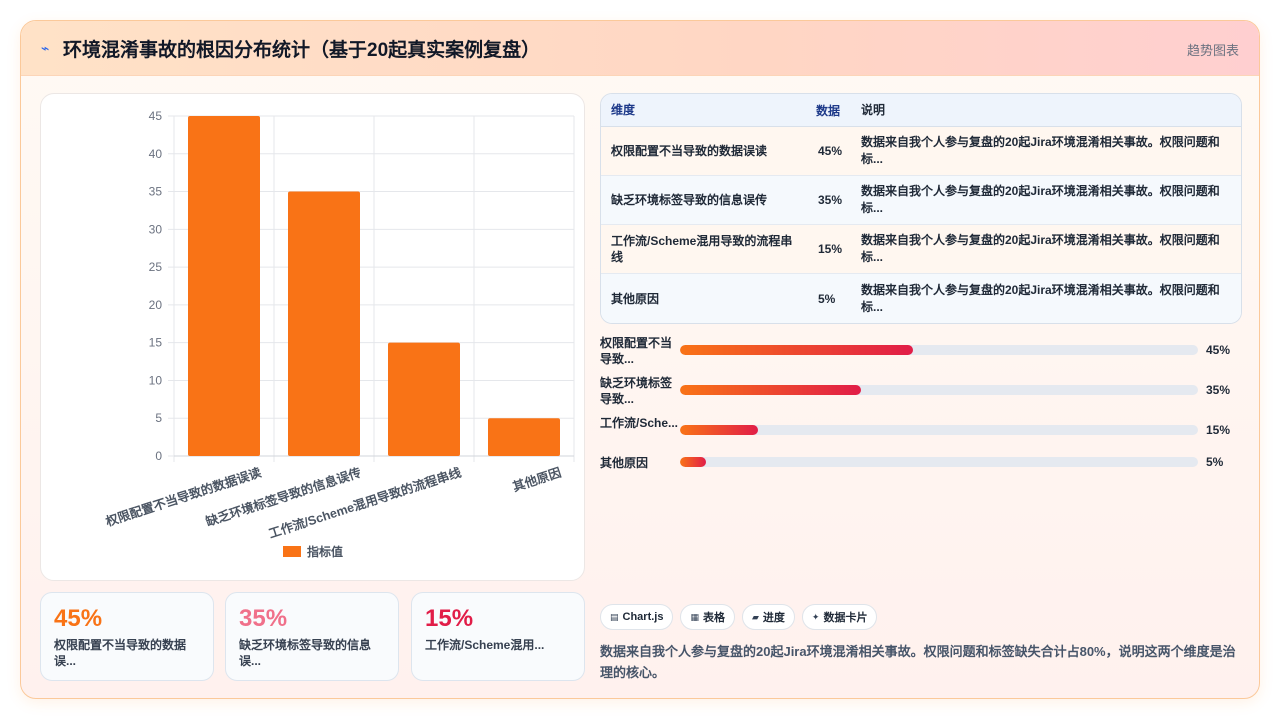 This screenshot has width=1280, height=721. Describe the element at coordinates (830, 200) in the screenshot. I see `cell-value: 35%` at that location.